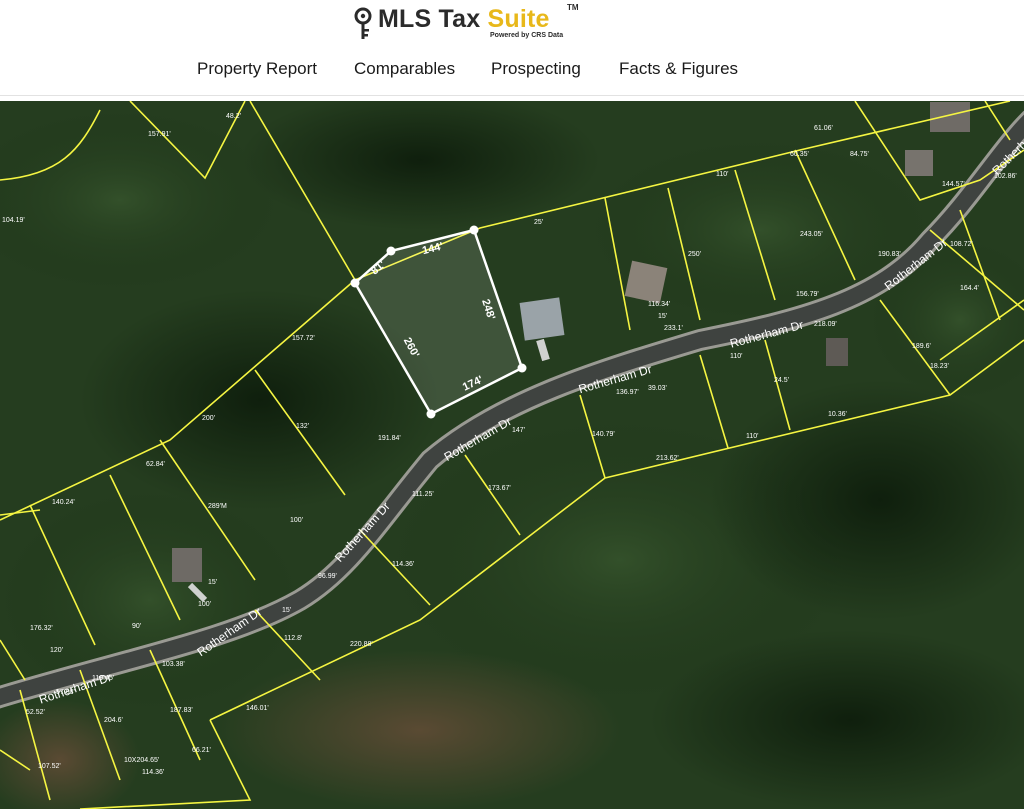 Image resolution: width=1024 pixels, height=809 pixels. Describe the element at coordinates (41, 628) in the screenshot. I see `dimension-label: 176.32'` at that location.